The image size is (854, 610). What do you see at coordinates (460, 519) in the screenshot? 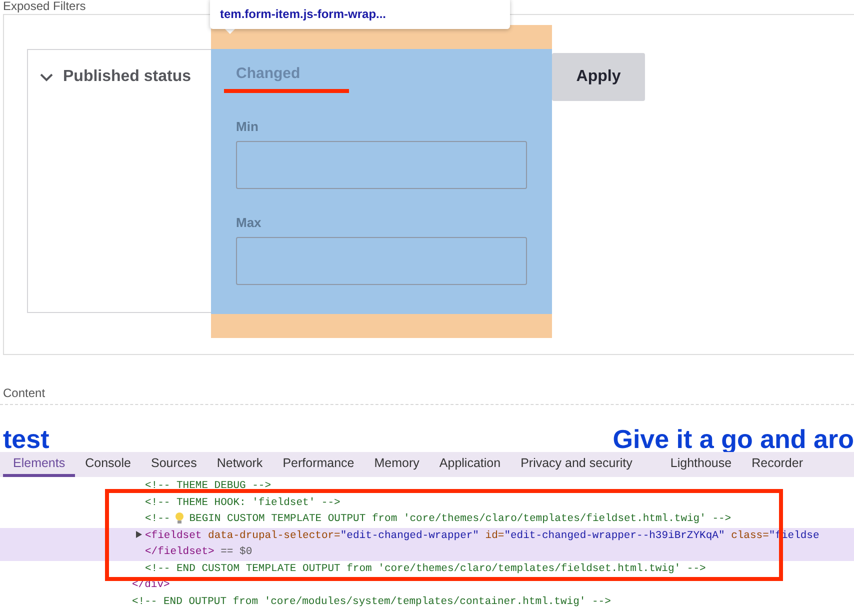
I see `code-comment: BEGIN CUSTOM TEMPLATE OUTPUT from 'core/themes/claro/templates/fieldset.html.twig' -->` at bounding box center [460, 519].